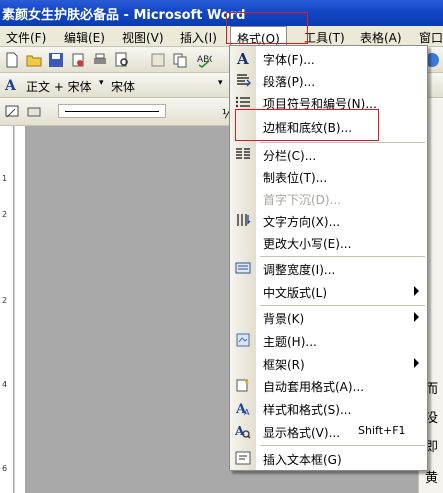  What do you see at coordinates (12, 111) in the screenshot?
I see `draw-table-icon` at bounding box center [12, 111].